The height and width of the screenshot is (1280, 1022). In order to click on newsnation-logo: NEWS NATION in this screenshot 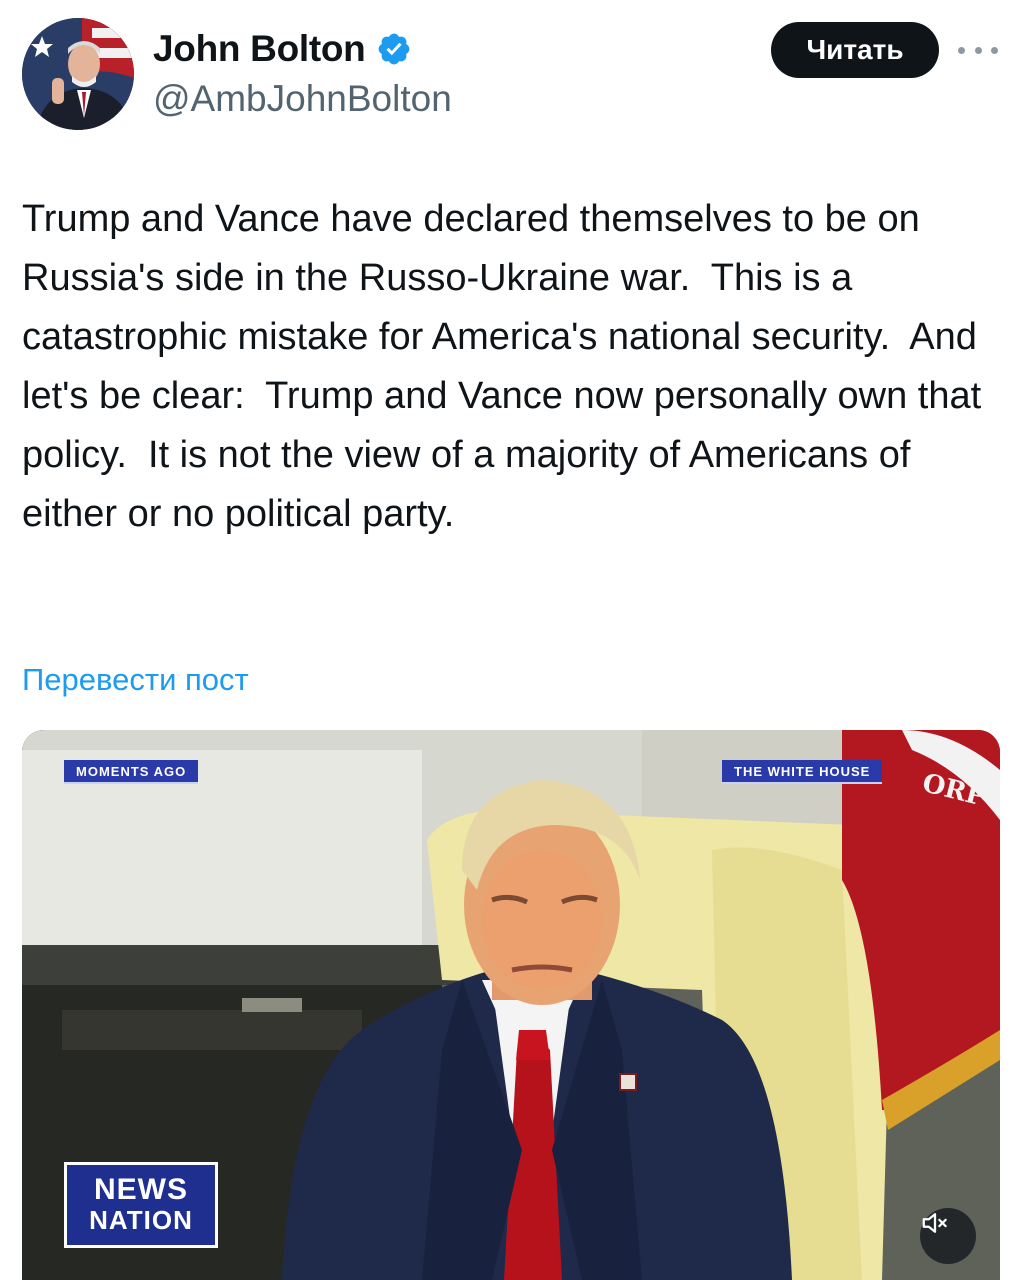, I will do `click(141, 1205)`.